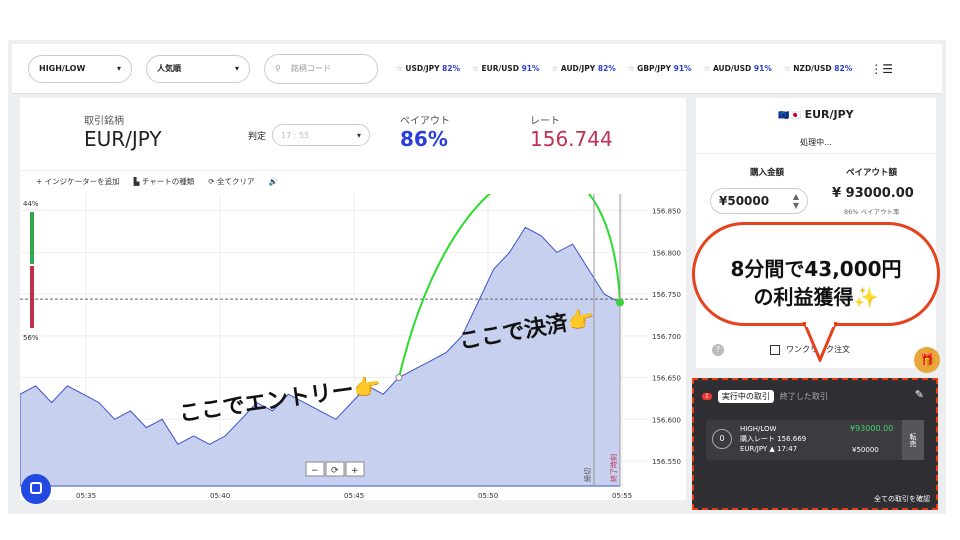 The height and width of the screenshot is (540, 960). I want to click on position-buy-rate: 購入レート 156.669, so click(773, 439).